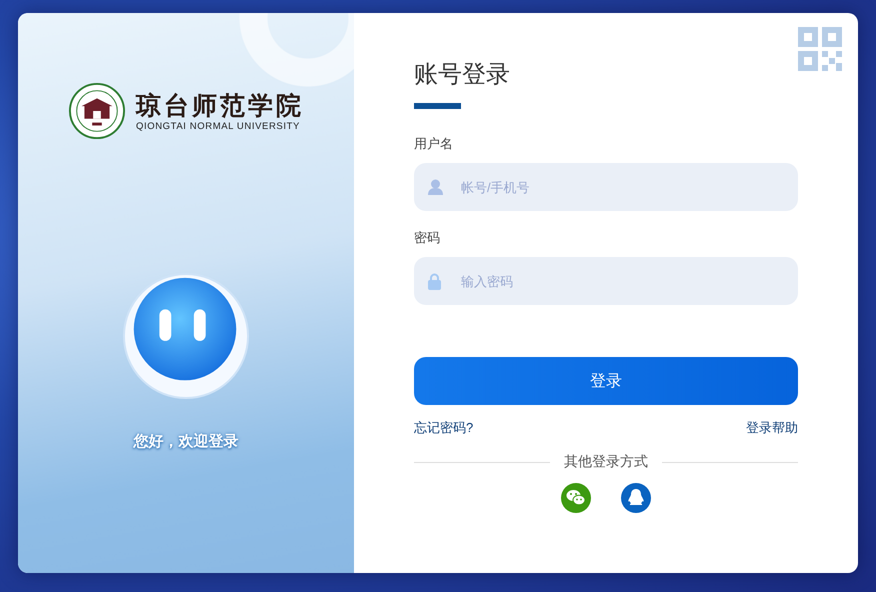  I want to click on username-field: 帐号/手机号, so click(606, 187).